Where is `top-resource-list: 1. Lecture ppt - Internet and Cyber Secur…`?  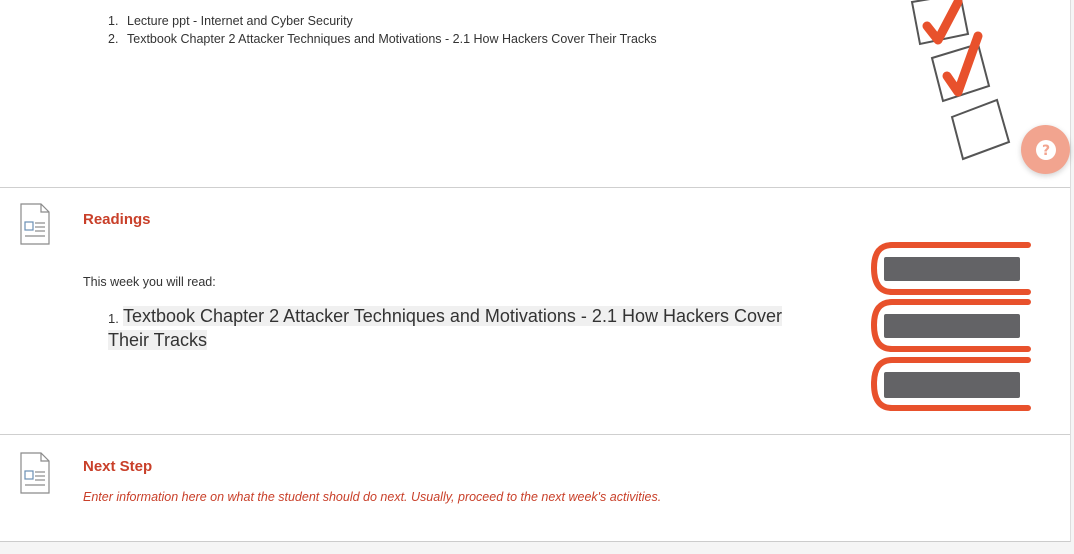 top-resource-list: 1. Lecture ppt - Internet and Cyber Secur… is located at coordinates (382, 30).